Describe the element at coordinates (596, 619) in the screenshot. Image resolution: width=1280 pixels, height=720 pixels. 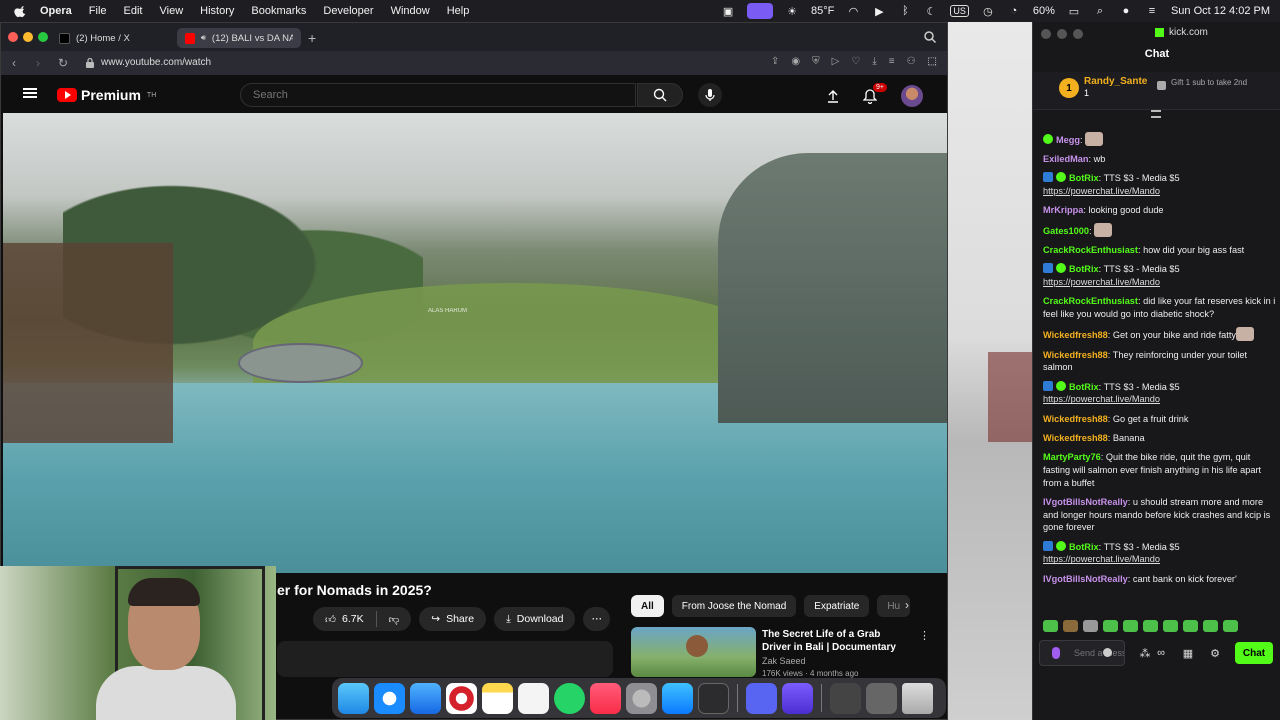
I see `more-actions-button: ⋯` at that location.